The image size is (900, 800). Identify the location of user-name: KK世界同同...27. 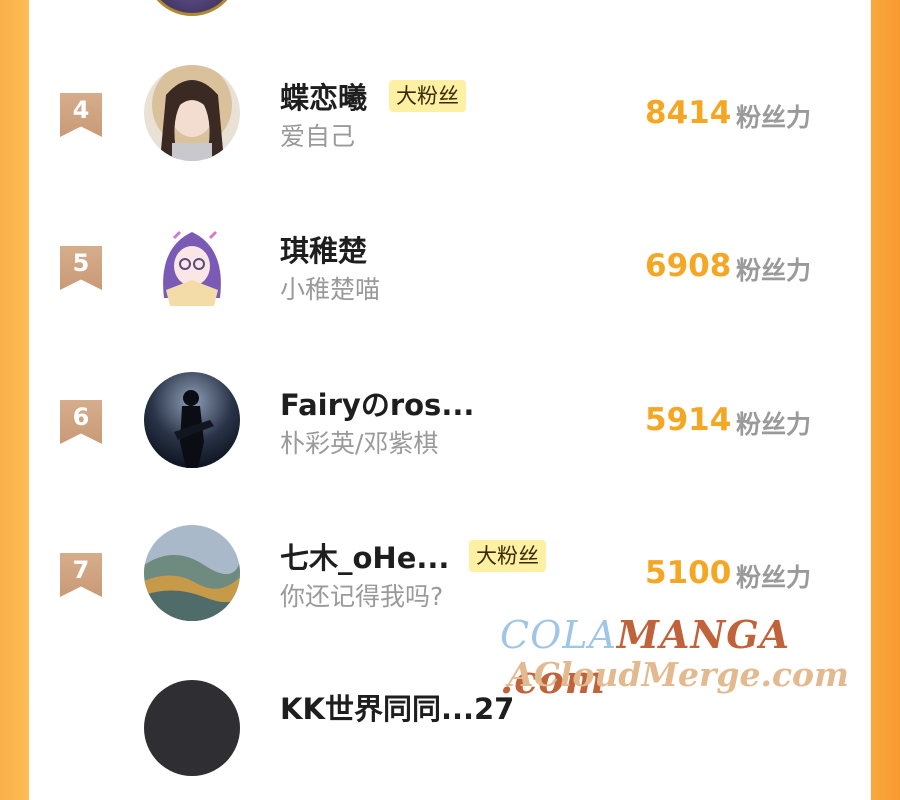
(397, 707).